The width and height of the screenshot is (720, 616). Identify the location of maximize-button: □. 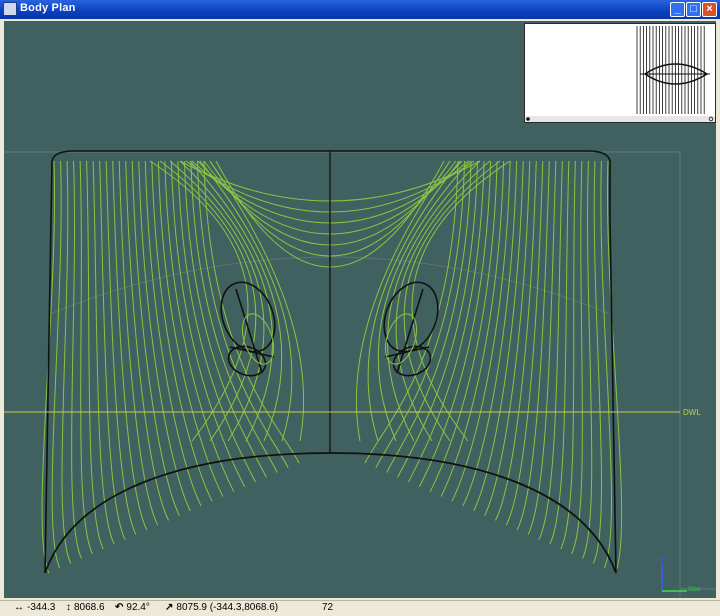
(693, 9).